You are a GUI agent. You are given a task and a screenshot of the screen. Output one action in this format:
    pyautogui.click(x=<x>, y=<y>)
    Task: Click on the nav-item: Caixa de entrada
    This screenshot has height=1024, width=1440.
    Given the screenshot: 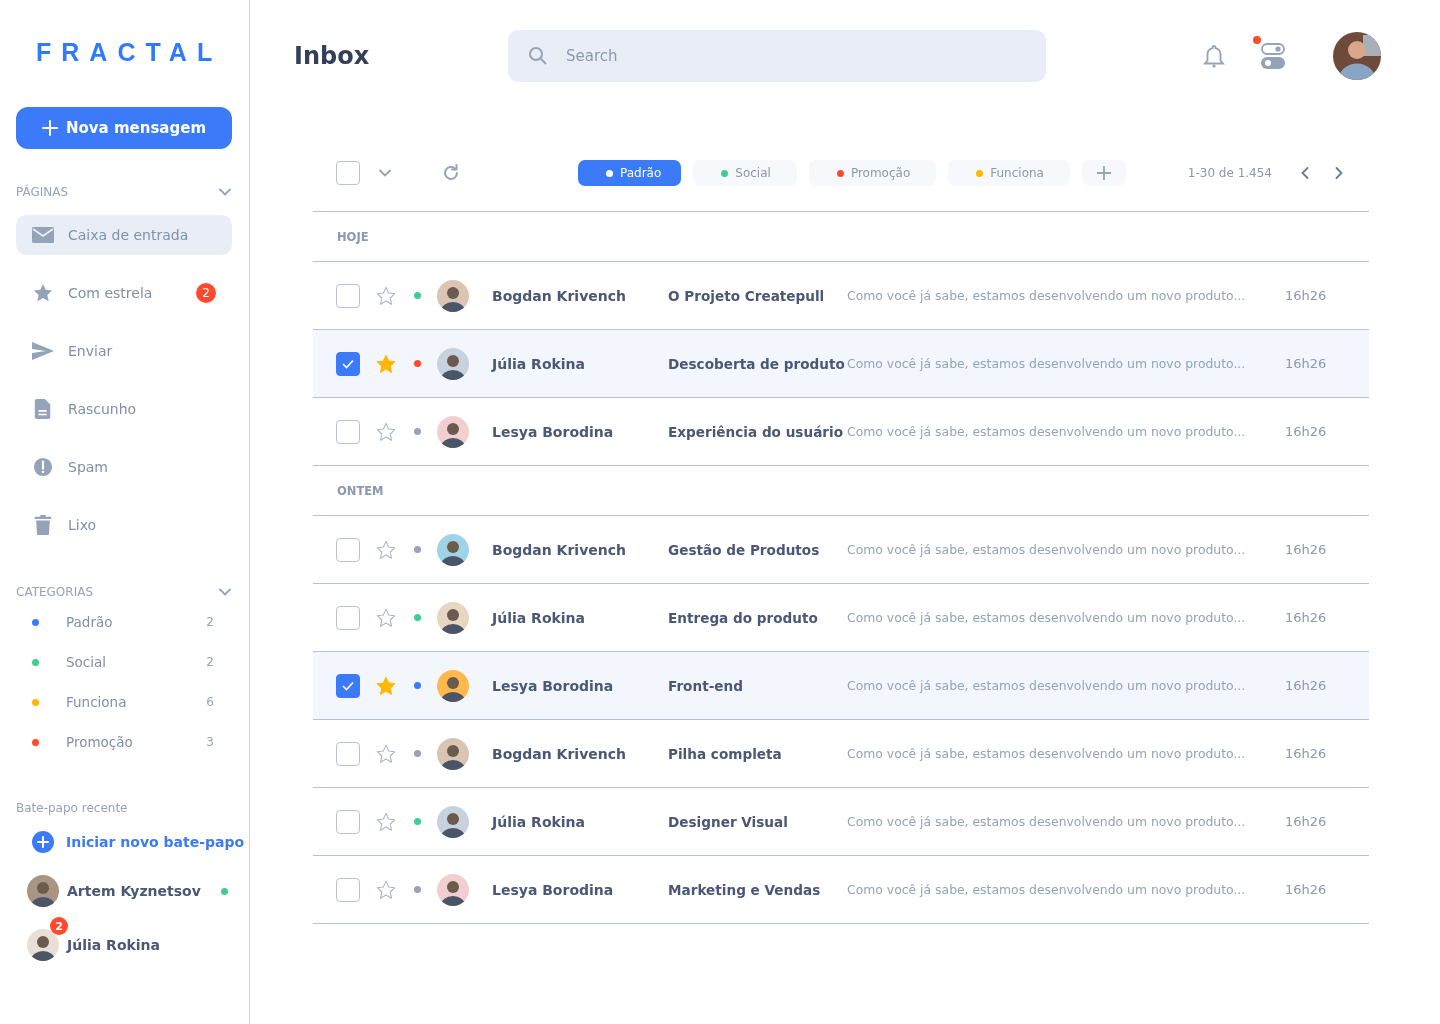 What is the action you would take?
    pyautogui.click(x=124, y=235)
    